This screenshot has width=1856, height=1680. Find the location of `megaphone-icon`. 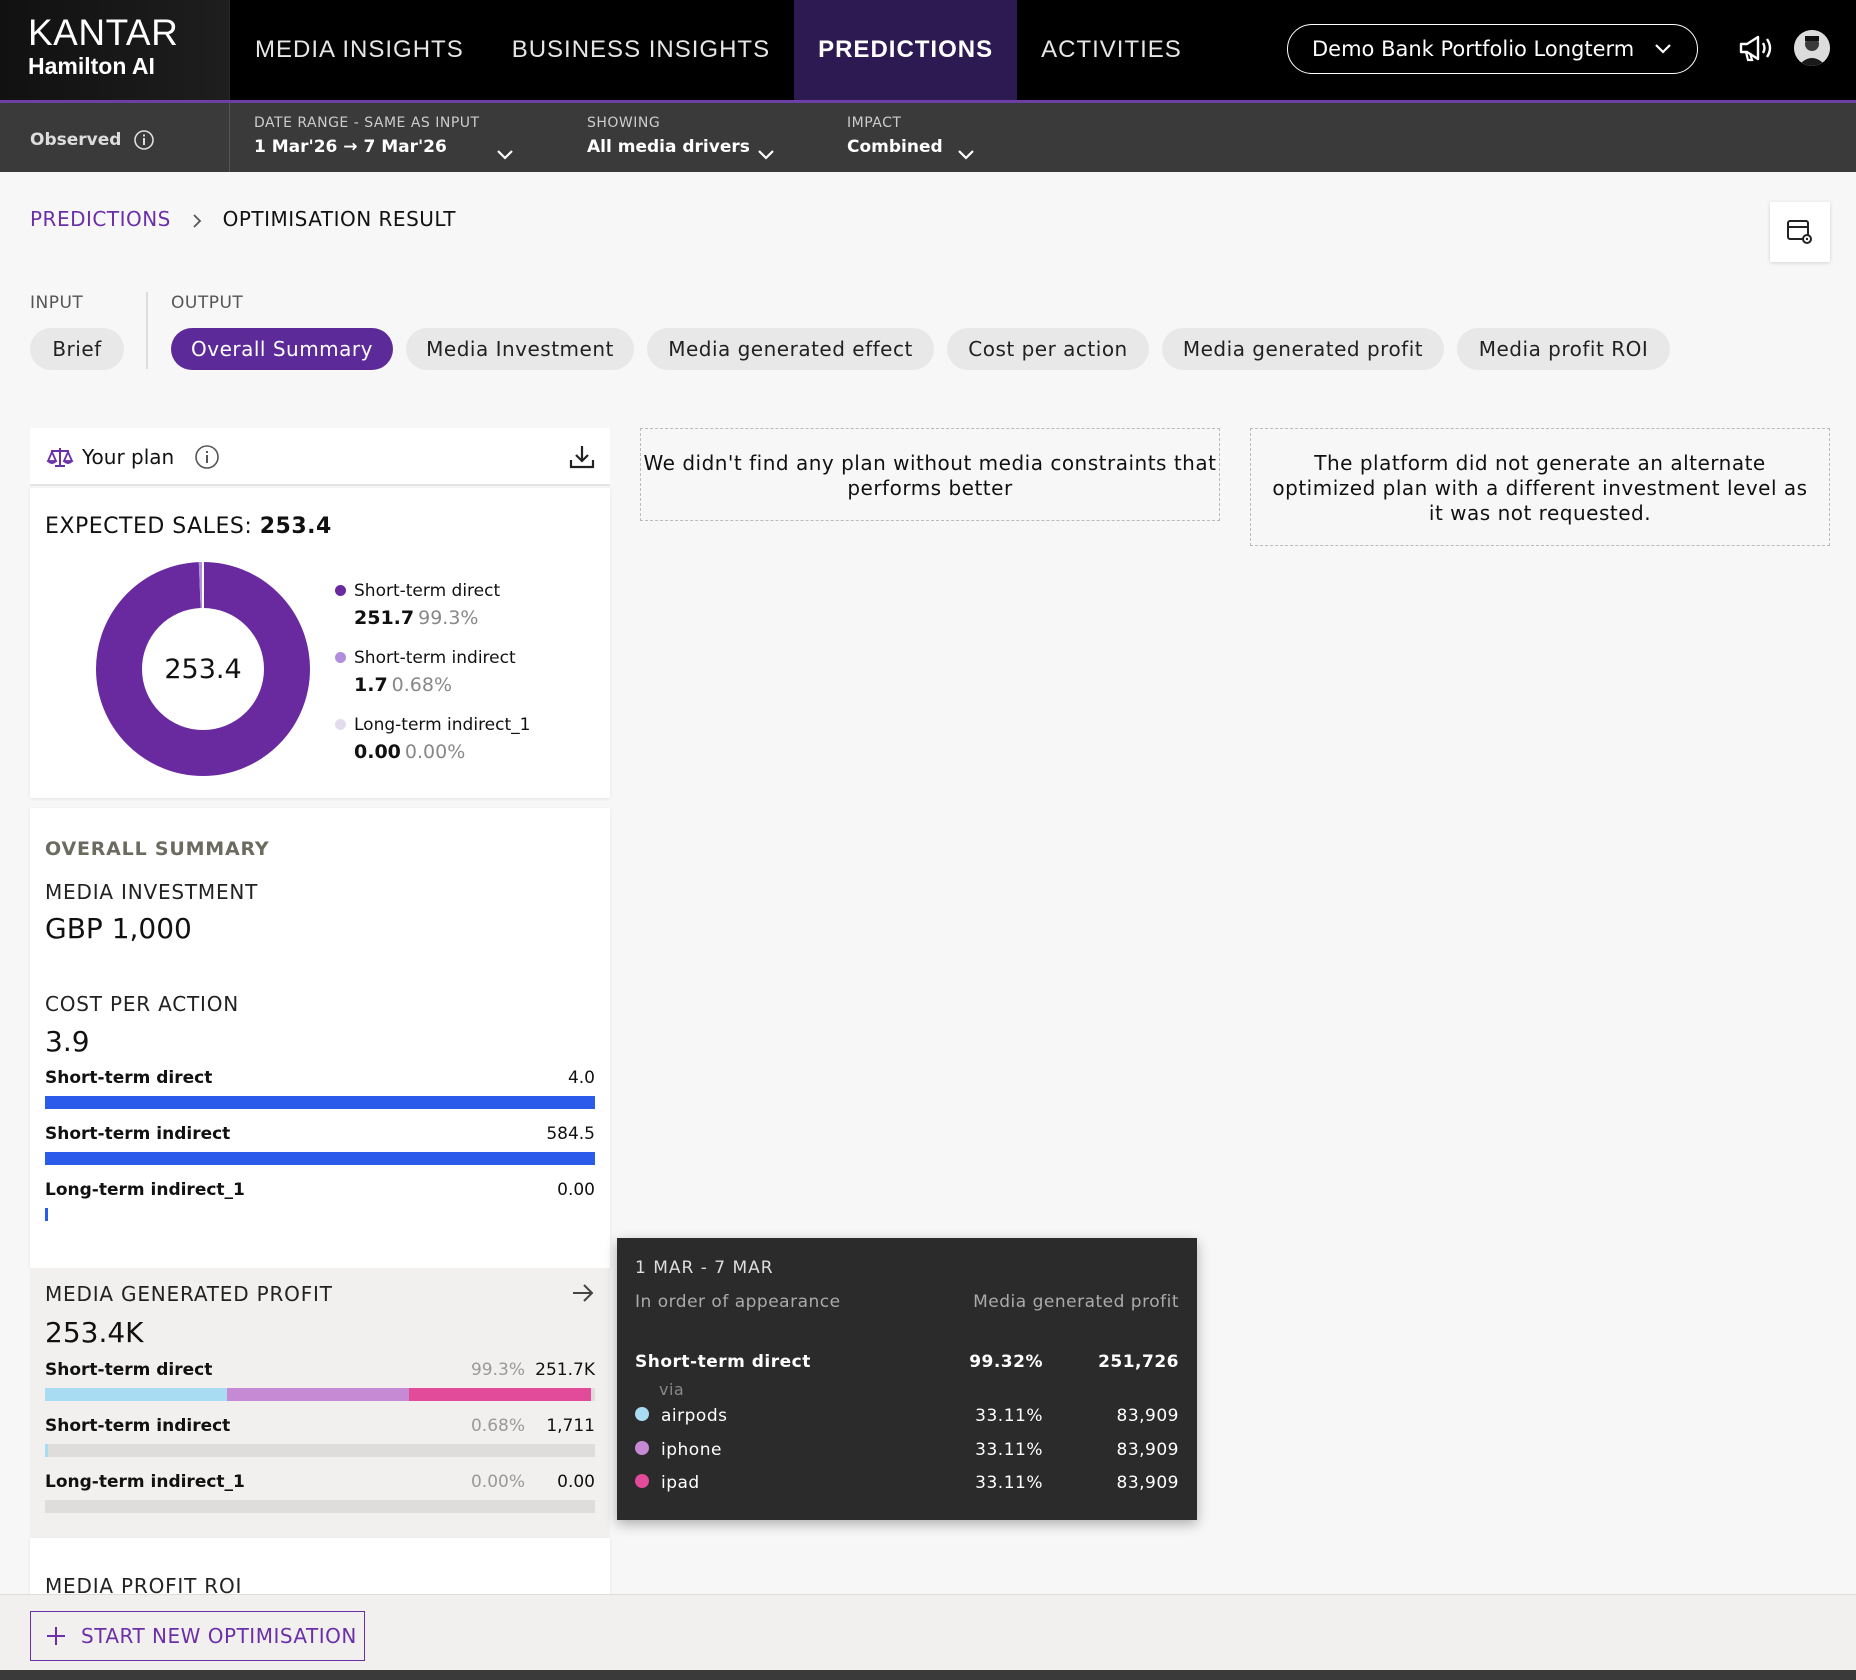

megaphone-icon is located at coordinates (1757, 48).